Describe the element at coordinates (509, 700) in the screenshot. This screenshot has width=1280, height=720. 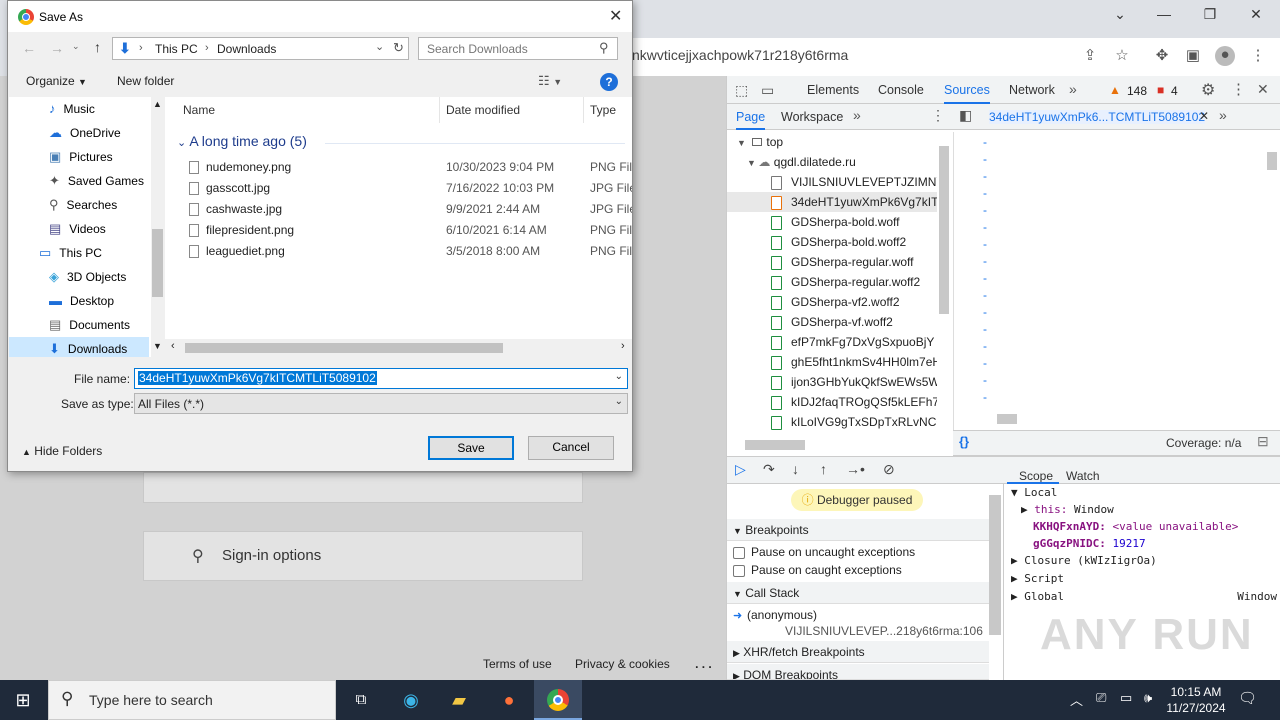
I see `firefox-icon: ●` at that location.